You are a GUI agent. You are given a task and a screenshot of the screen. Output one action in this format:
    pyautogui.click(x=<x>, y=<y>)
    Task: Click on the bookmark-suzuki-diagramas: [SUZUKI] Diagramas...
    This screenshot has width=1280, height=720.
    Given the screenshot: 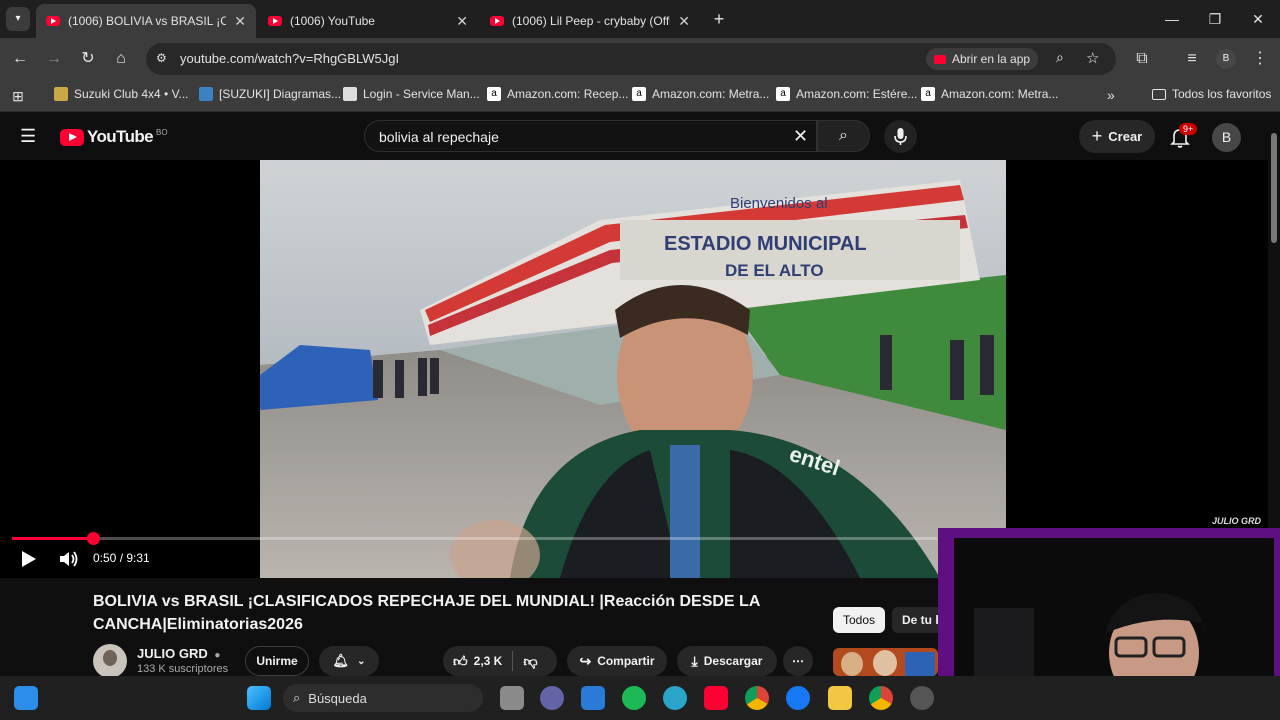 What is the action you would take?
    pyautogui.click(x=270, y=94)
    